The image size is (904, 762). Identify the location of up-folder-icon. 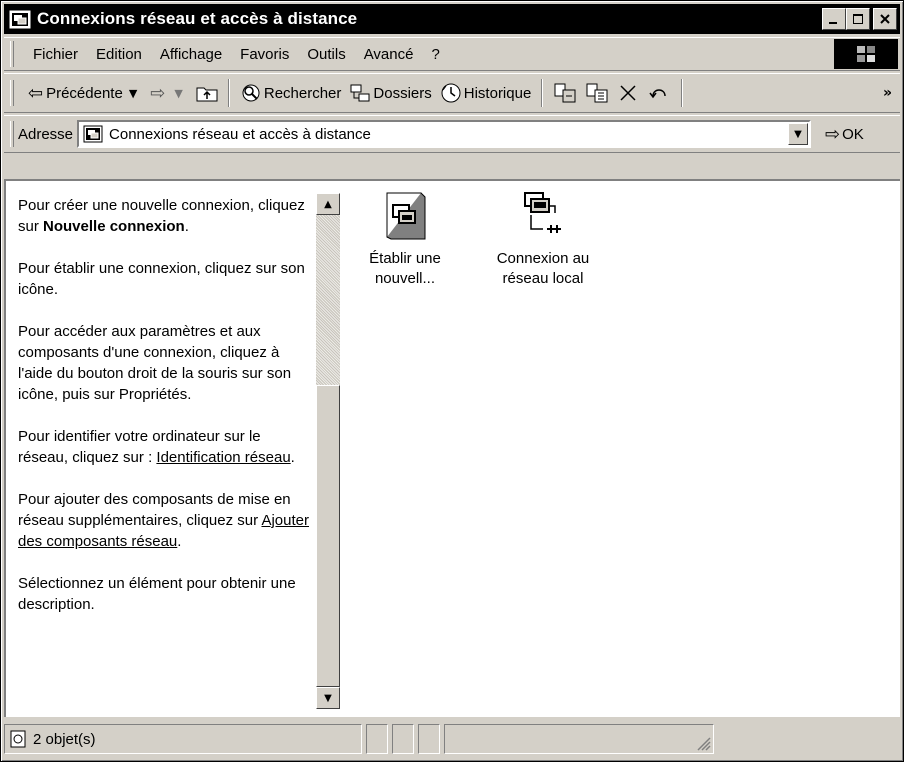
(207, 94).